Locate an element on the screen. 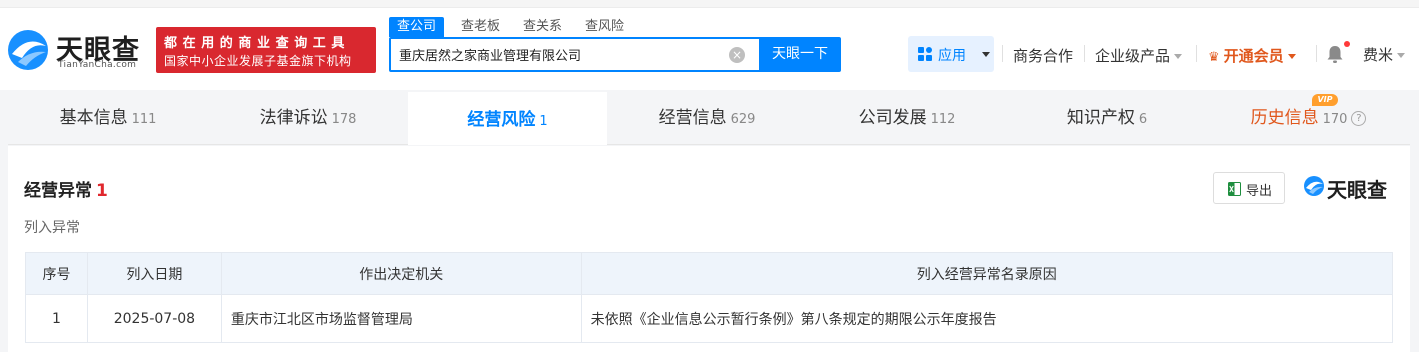 The image size is (1419, 352). user-menu: 费米 is located at coordinates (1384, 54).